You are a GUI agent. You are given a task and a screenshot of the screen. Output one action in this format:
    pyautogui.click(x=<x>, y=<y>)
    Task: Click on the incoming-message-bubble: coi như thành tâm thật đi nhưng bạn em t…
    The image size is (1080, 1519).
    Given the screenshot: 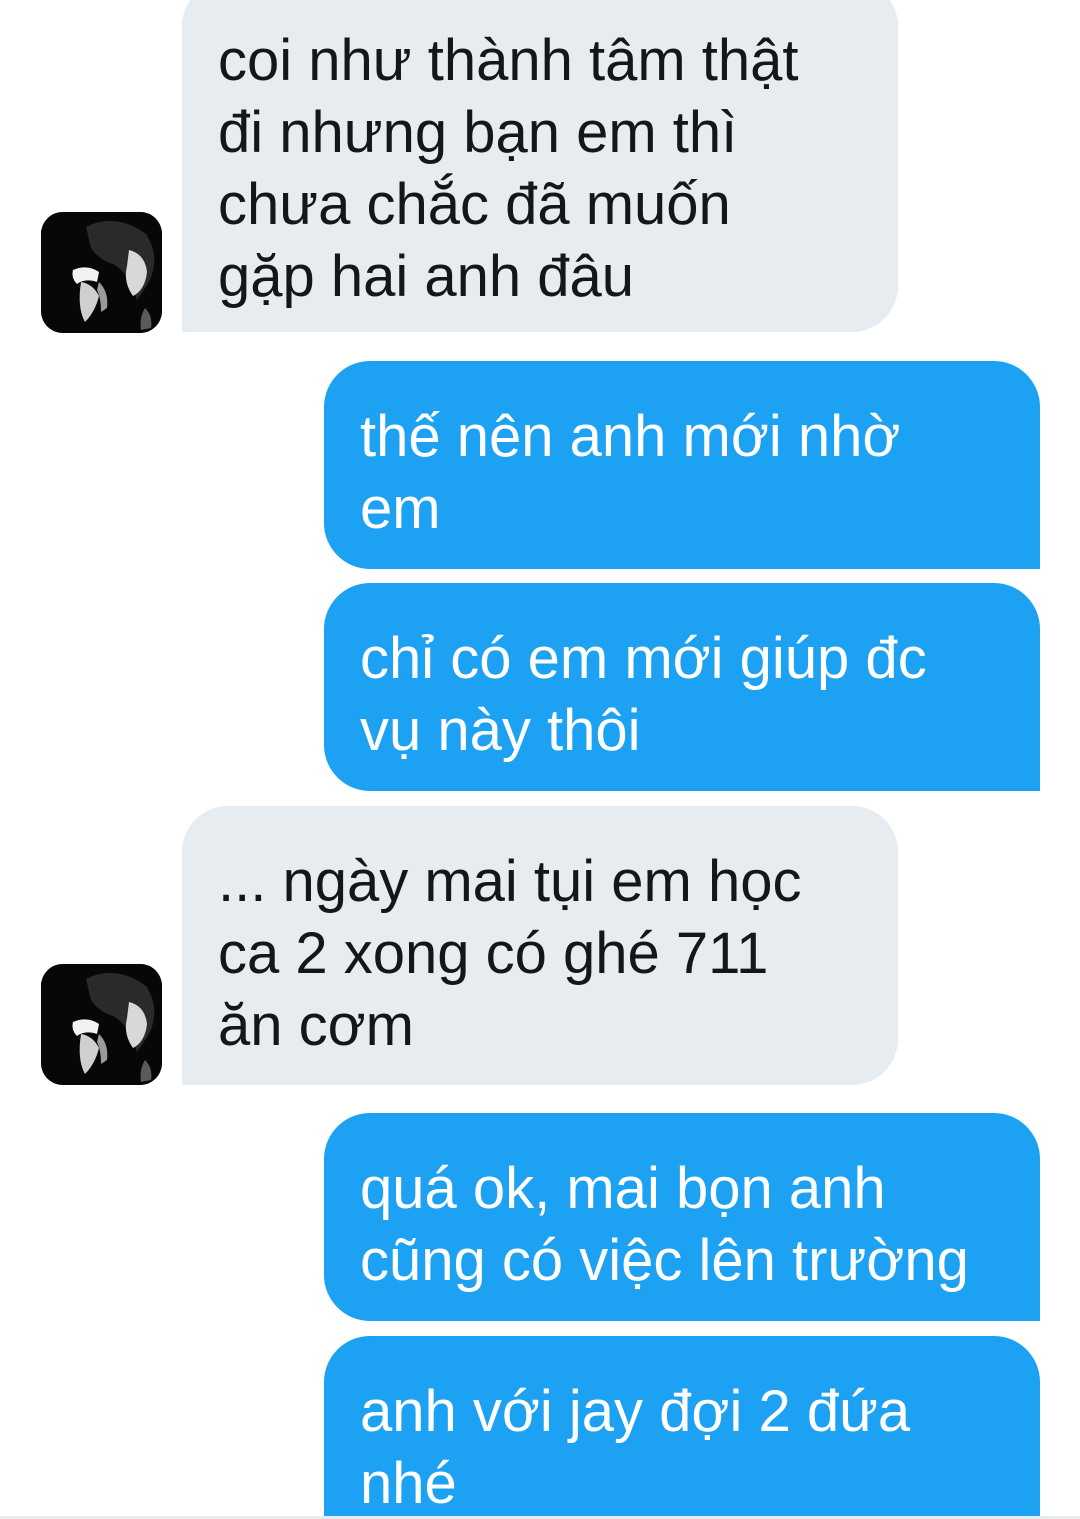 What is the action you would take?
    pyautogui.click(x=540, y=166)
    